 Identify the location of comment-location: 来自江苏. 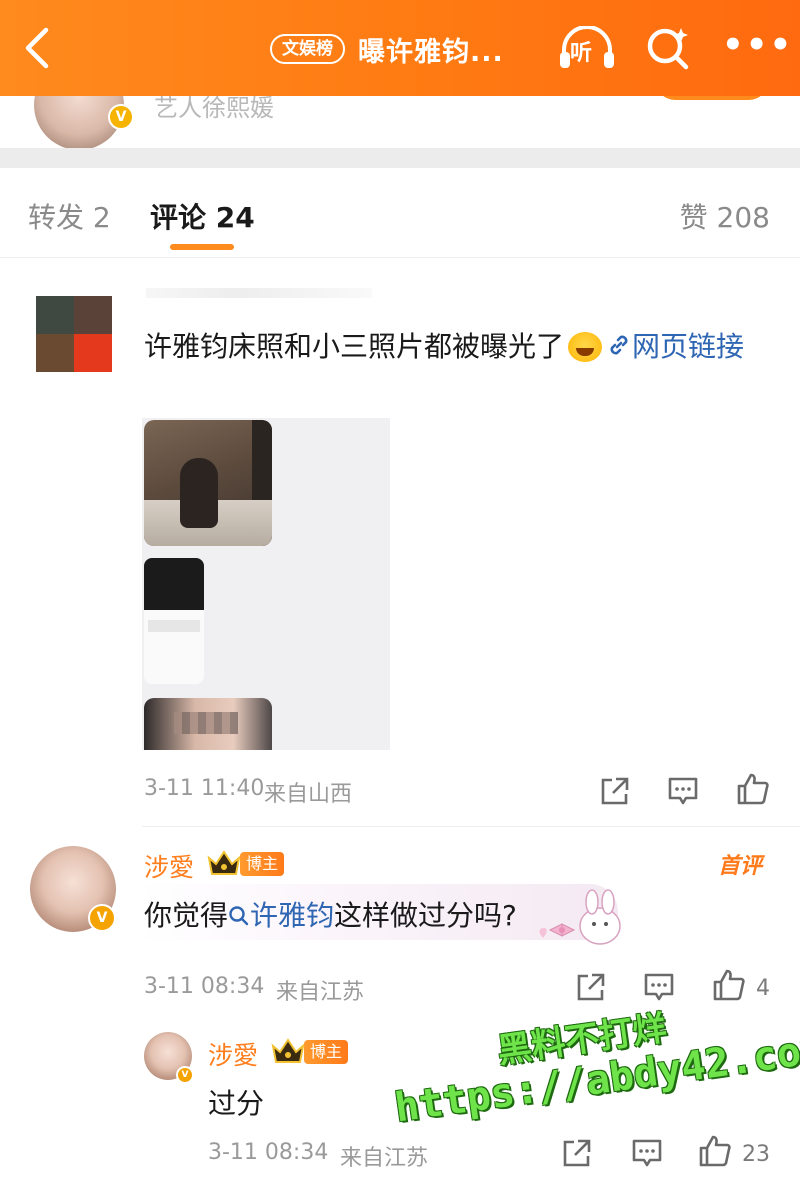
(320, 992).